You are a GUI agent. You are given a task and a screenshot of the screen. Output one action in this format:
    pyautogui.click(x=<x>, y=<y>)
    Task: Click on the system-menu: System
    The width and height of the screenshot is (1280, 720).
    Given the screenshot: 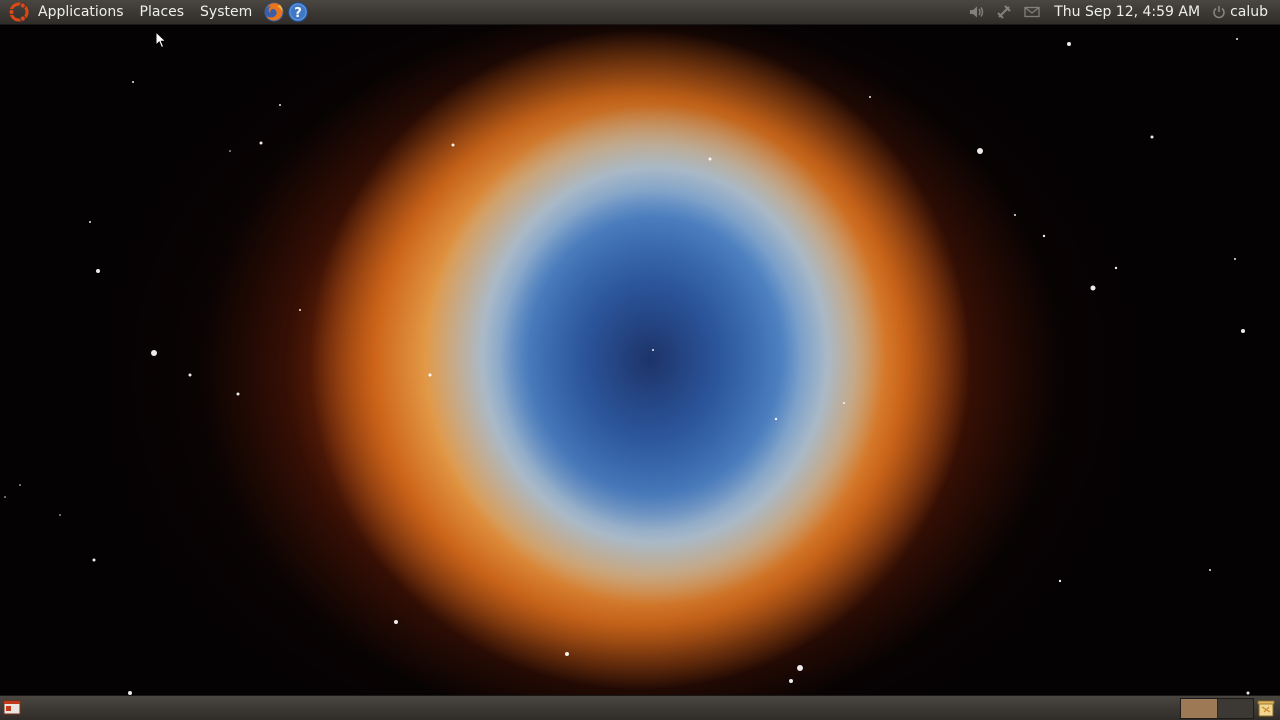 What is the action you would take?
    pyautogui.click(x=226, y=12)
    